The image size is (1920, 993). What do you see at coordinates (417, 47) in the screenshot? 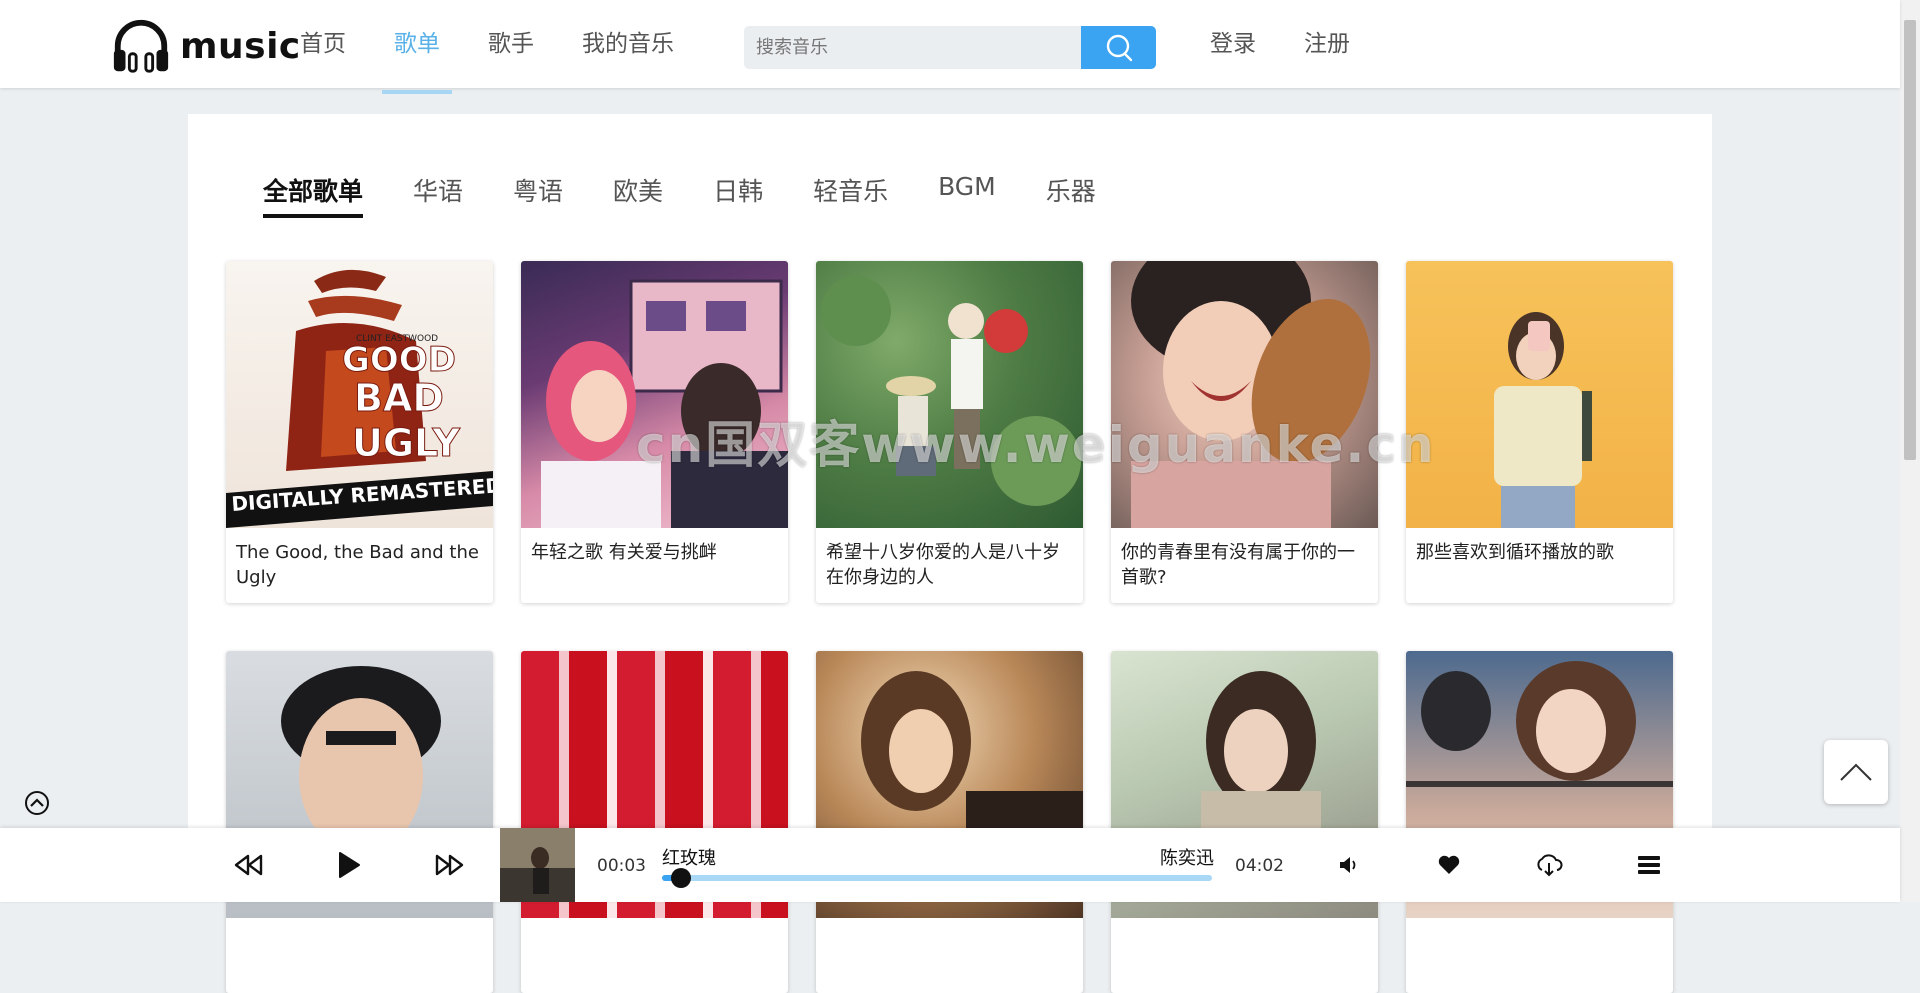
I see `nav-playlists: 歌单` at bounding box center [417, 47].